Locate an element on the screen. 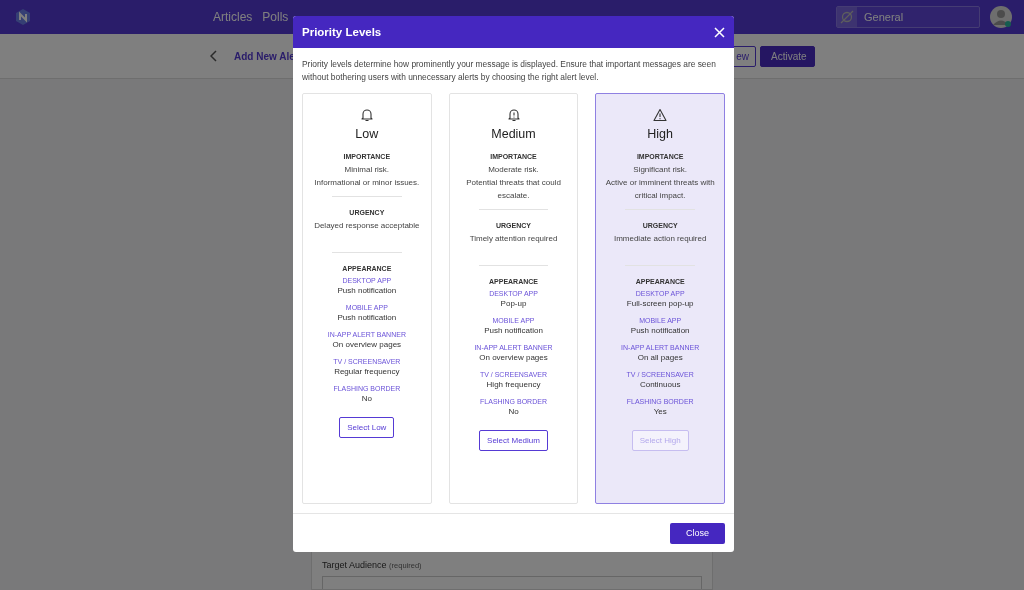 The image size is (1024, 590). level-name: High is located at coordinates (660, 134).